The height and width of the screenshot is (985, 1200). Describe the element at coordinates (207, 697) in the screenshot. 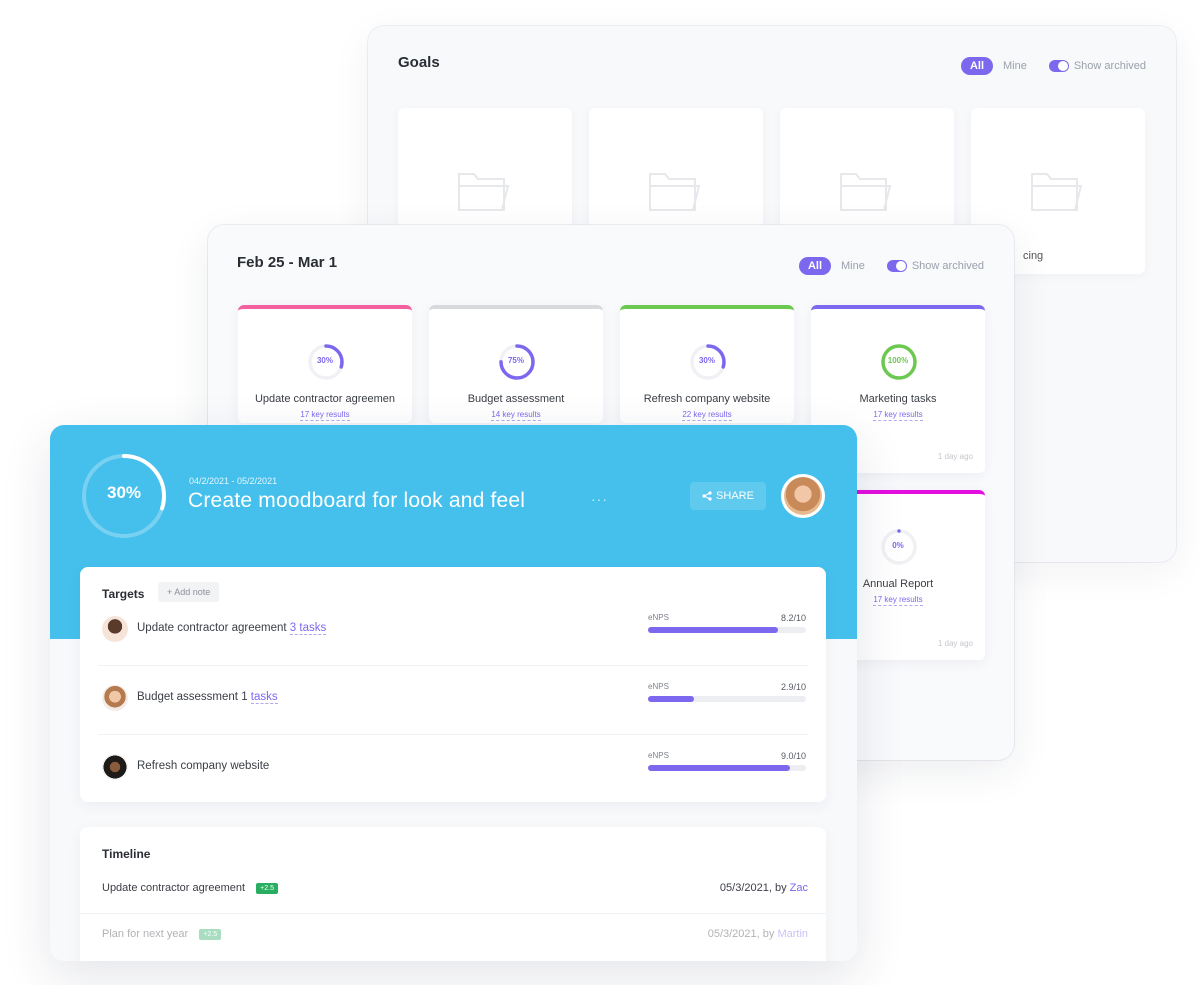

I see `target-name: Budget assessment 1 tasks` at that location.